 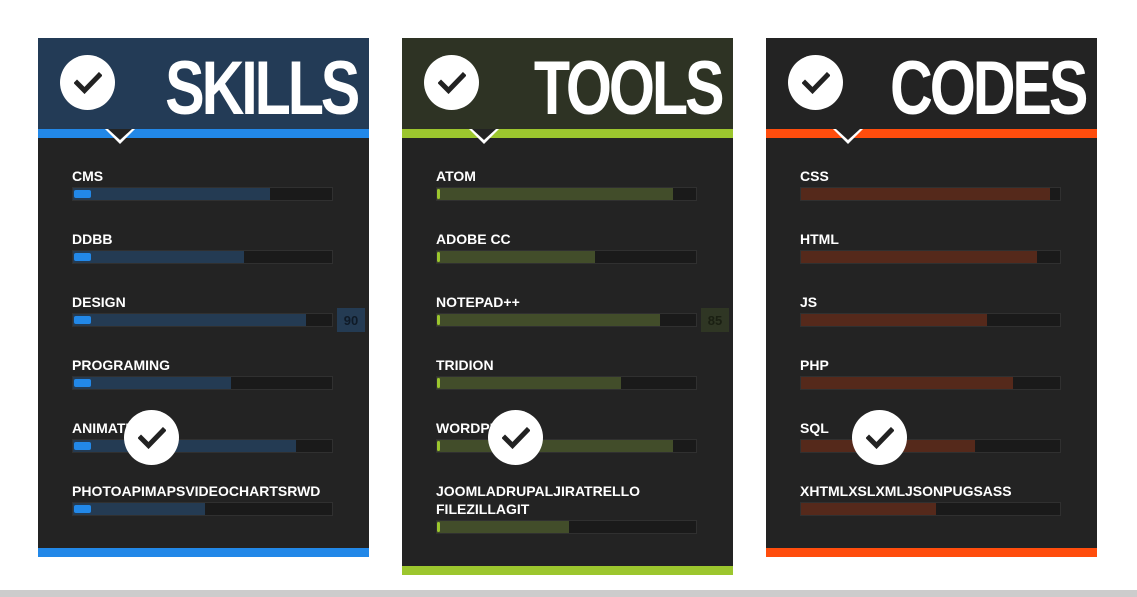 What do you see at coordinates (715, 320) in the screenshot?
I see `skill-value-badge: 85` at bounding box center [715, 320].